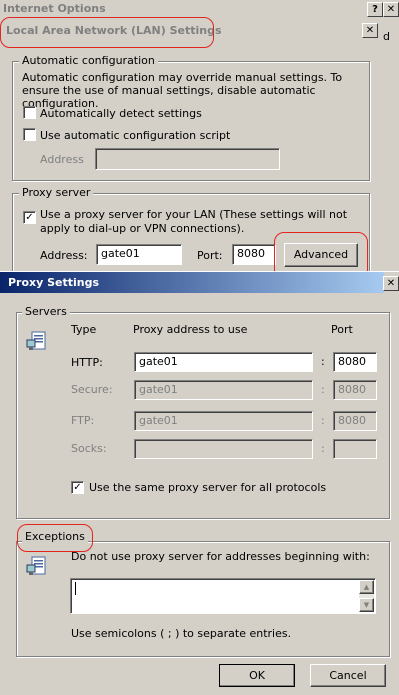  What do you see at coordinates (36, 340) in the screenshot?
I see `network-computer-icon` at bounding box center [36, 340].